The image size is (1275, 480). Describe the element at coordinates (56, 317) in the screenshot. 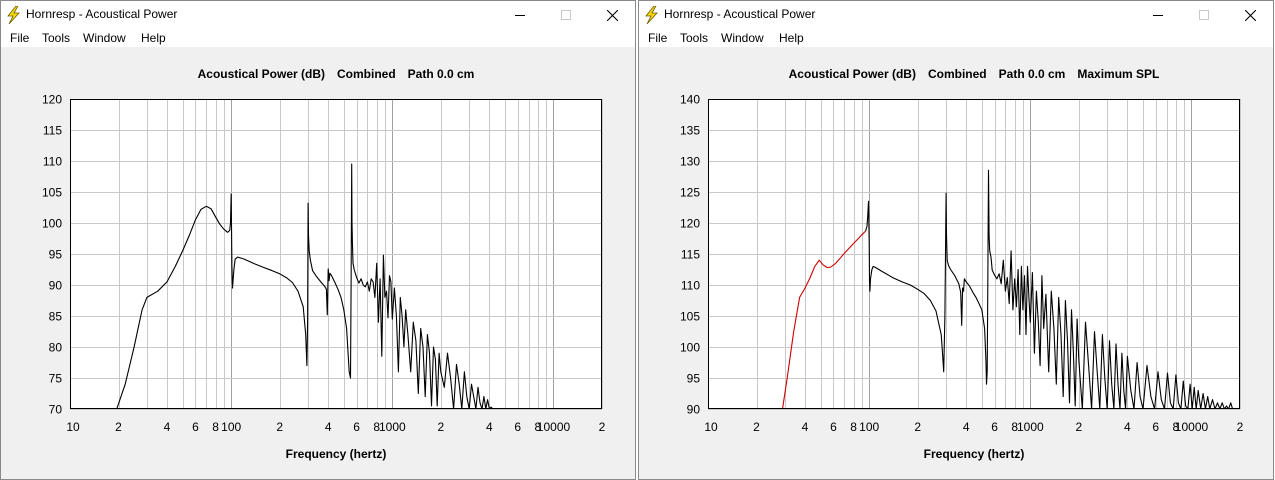

I see `y-tick-label: 85` at that location.